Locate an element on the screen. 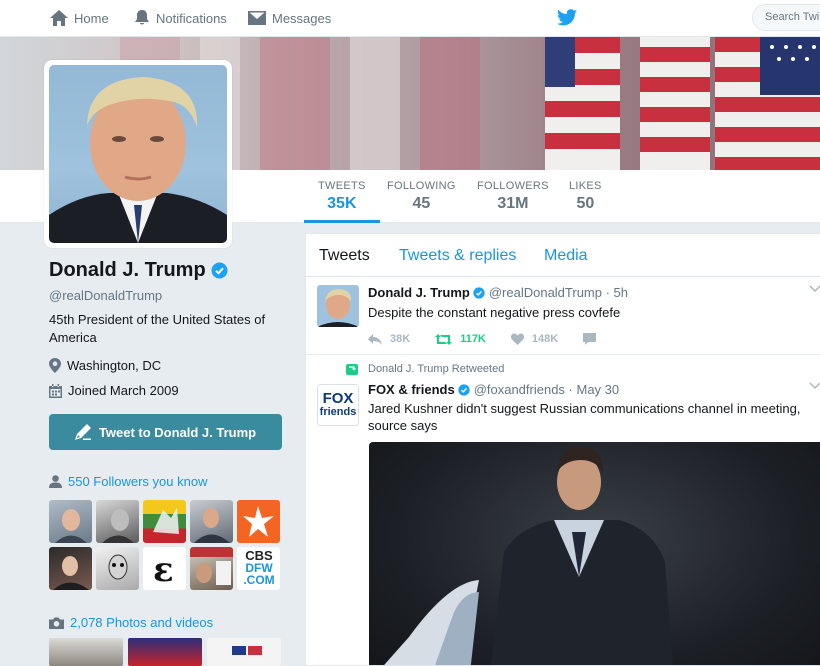  tweet-to-button: Tweet to Donald J. Trump is located at coordinates (165, 432).